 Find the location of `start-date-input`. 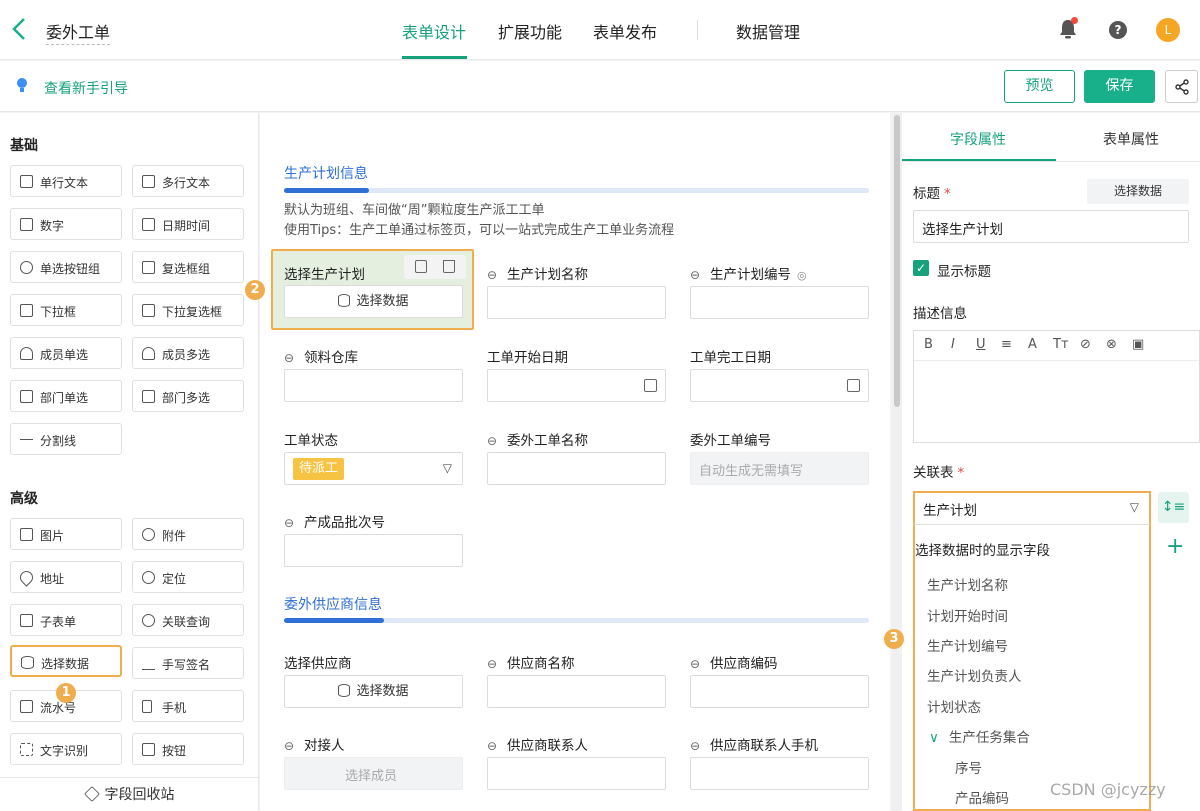

start-date-input is located at coordinates (576, 385).